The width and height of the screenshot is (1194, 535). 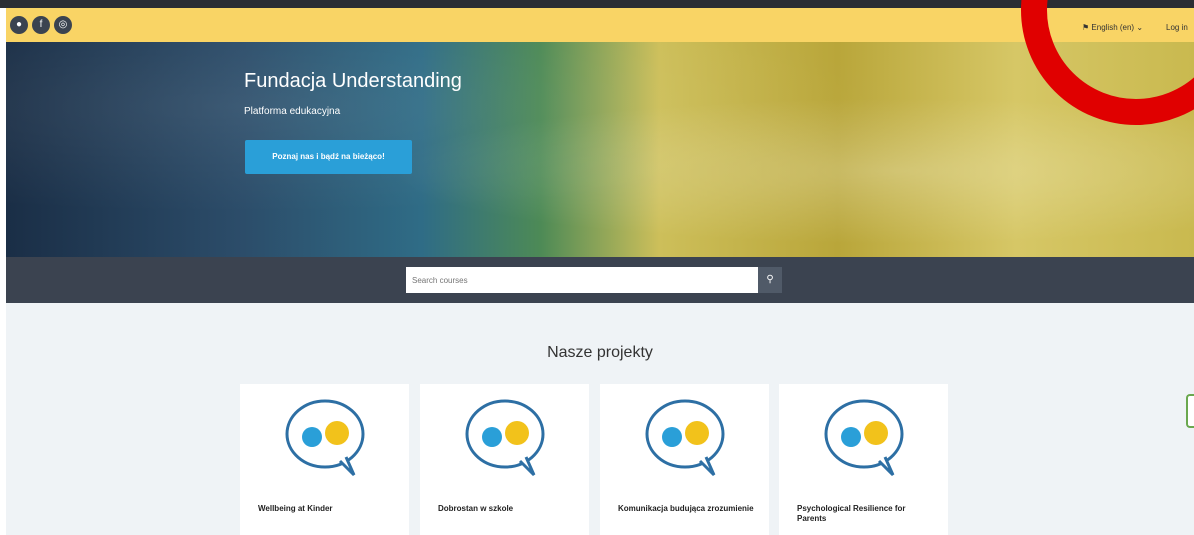 I want to click on search-input, so click(x=585, y=280).